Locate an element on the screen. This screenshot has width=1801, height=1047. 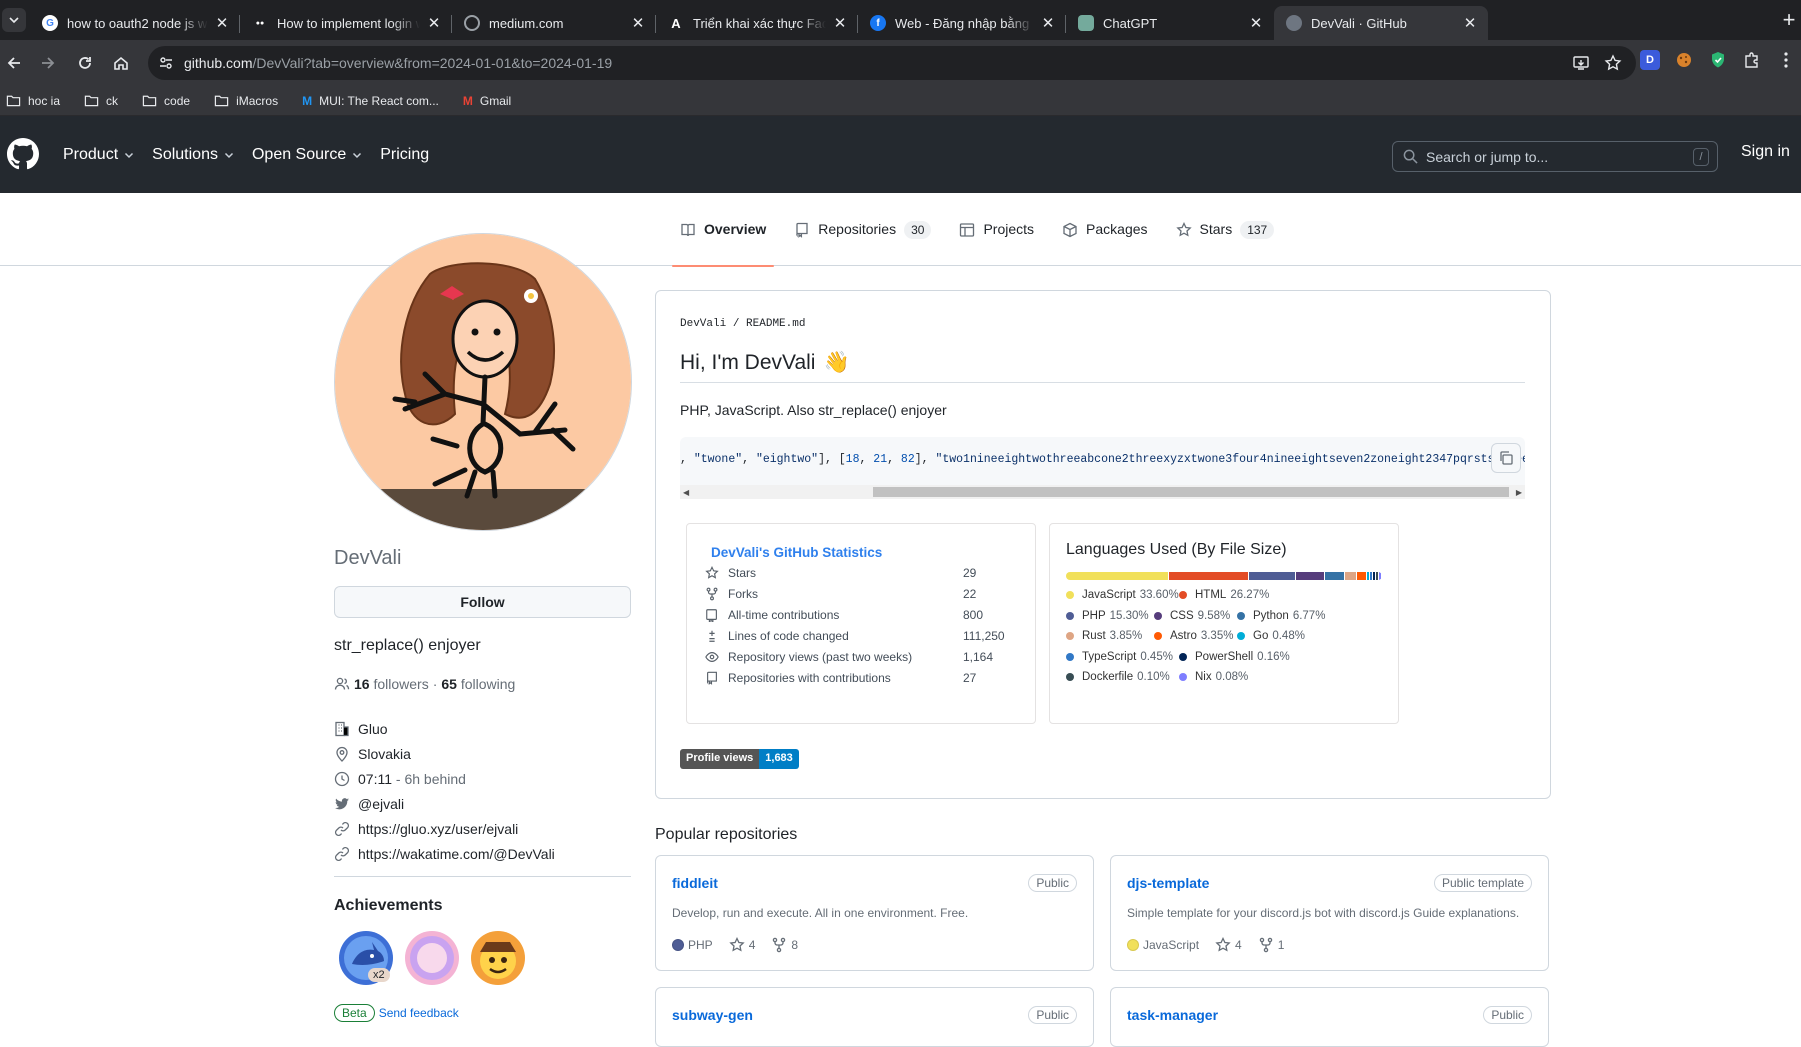
shield-extension-icon is located at coordinates (1718, 60).